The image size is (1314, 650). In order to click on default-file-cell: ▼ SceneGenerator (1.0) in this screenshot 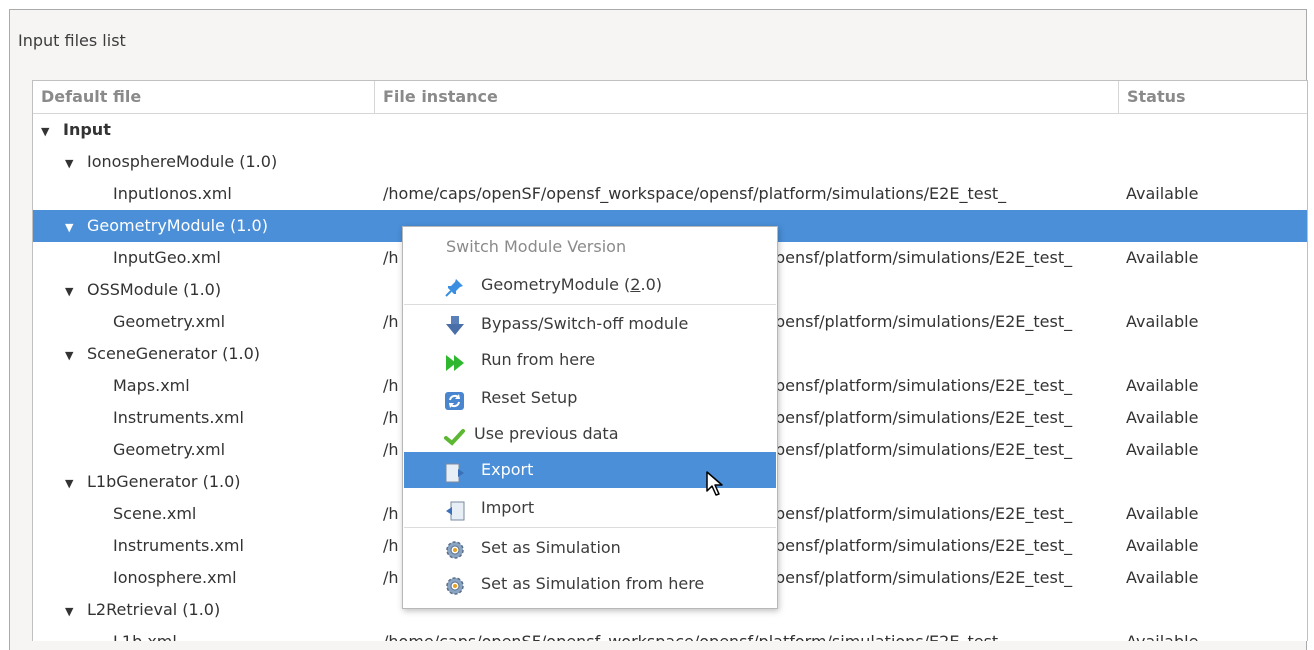, I will do `click(220, 354)`.